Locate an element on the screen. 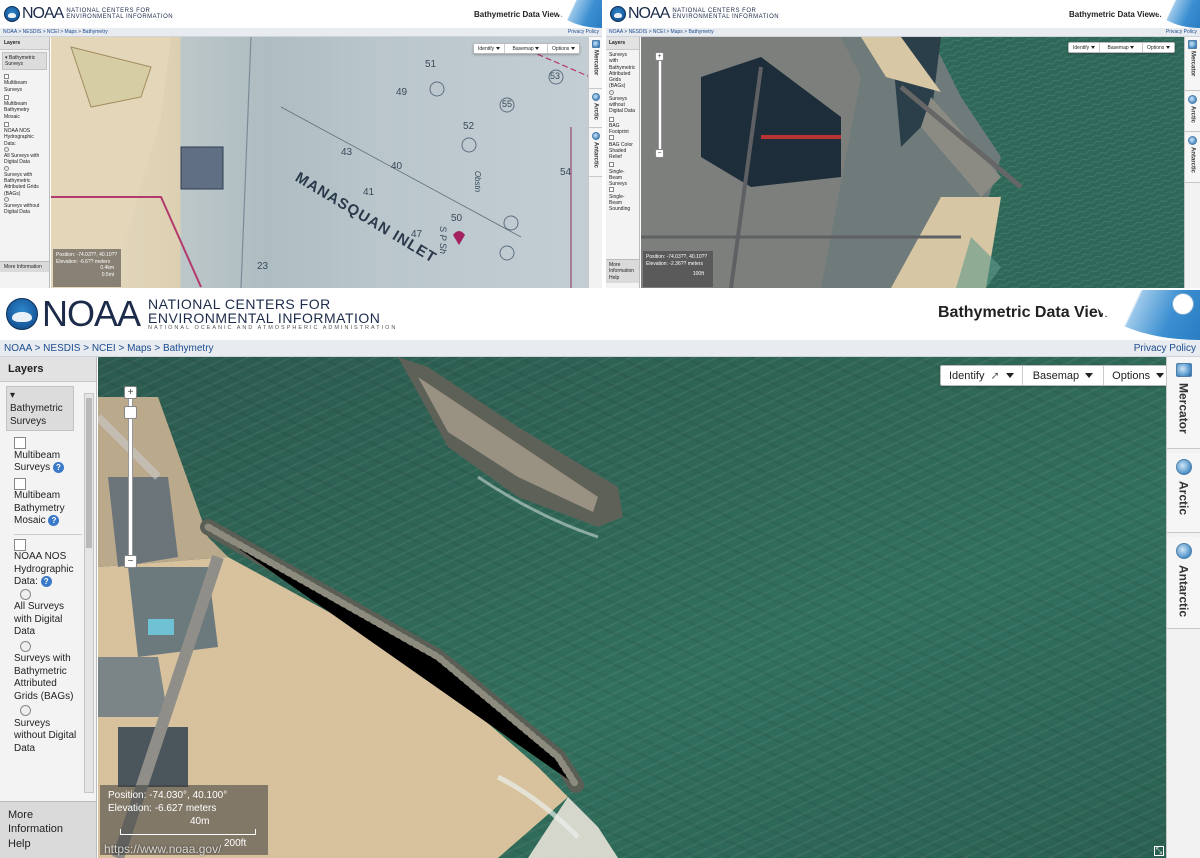 The image size is (1200, 858). bag-footprint-label: BAG Footprint is located at coordinates (619, 128).